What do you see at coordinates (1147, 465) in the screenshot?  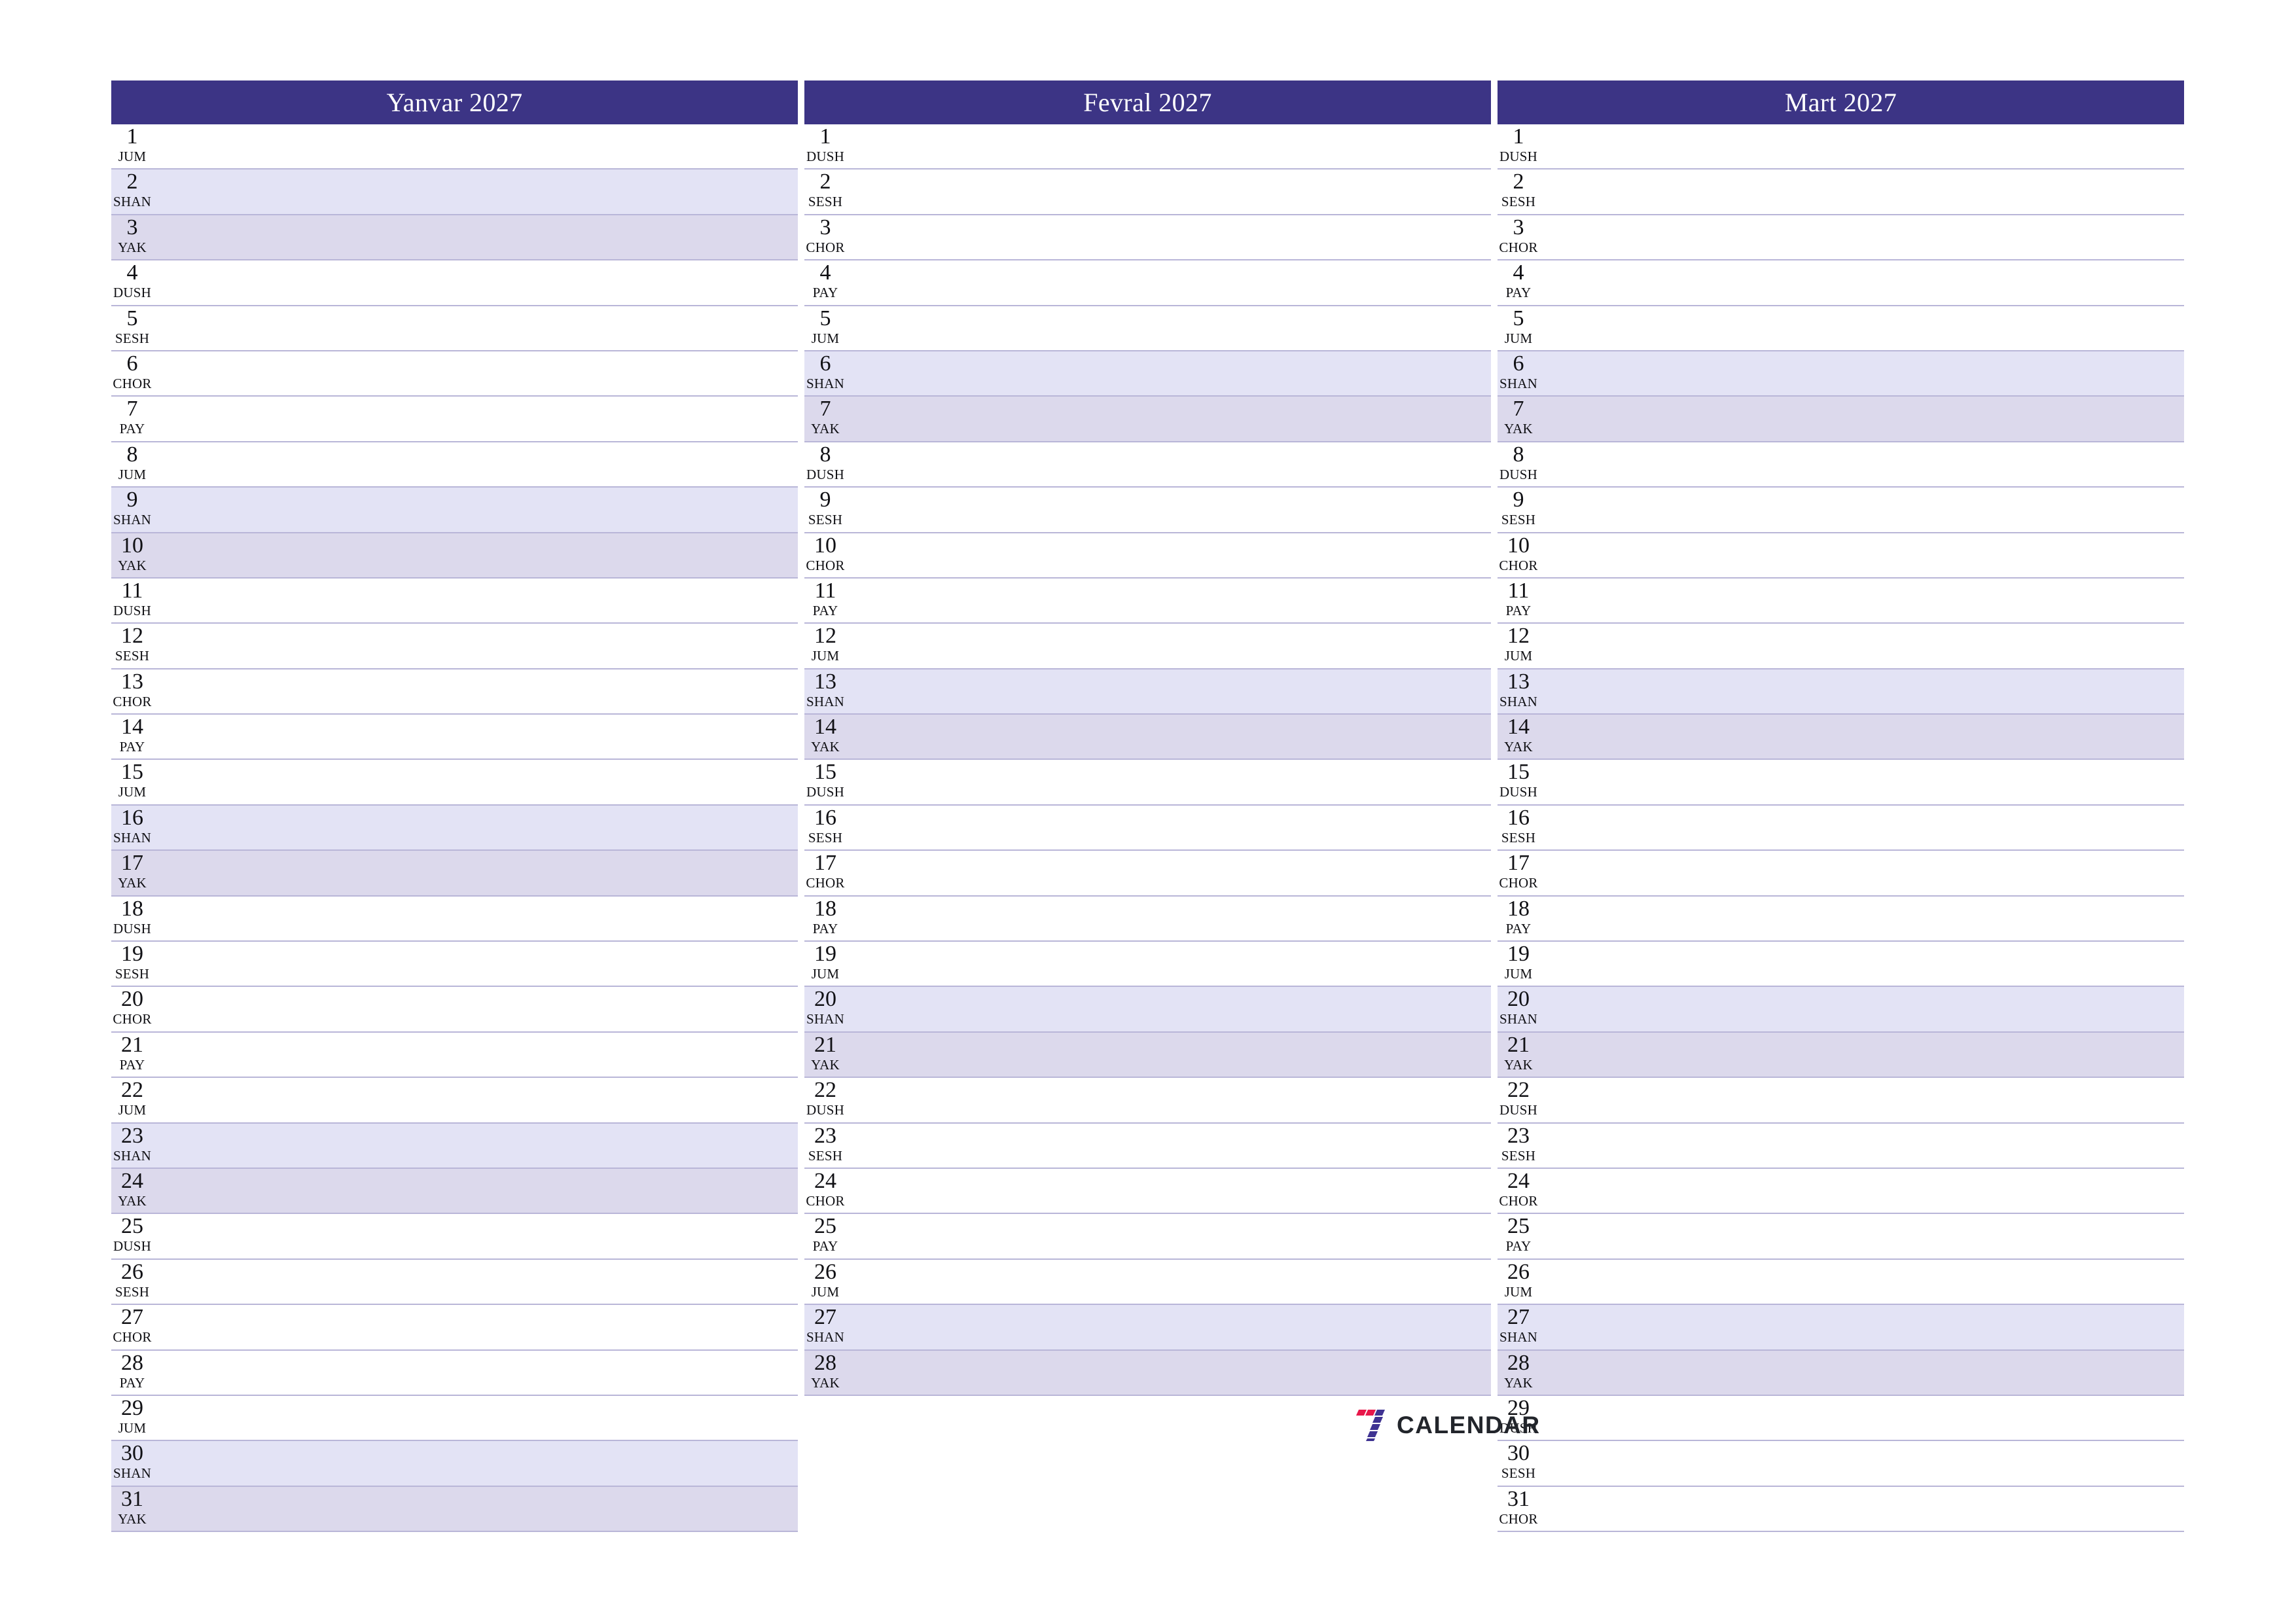 I see `day-row: 8 DUSH` at bounding box center [1147, 465].